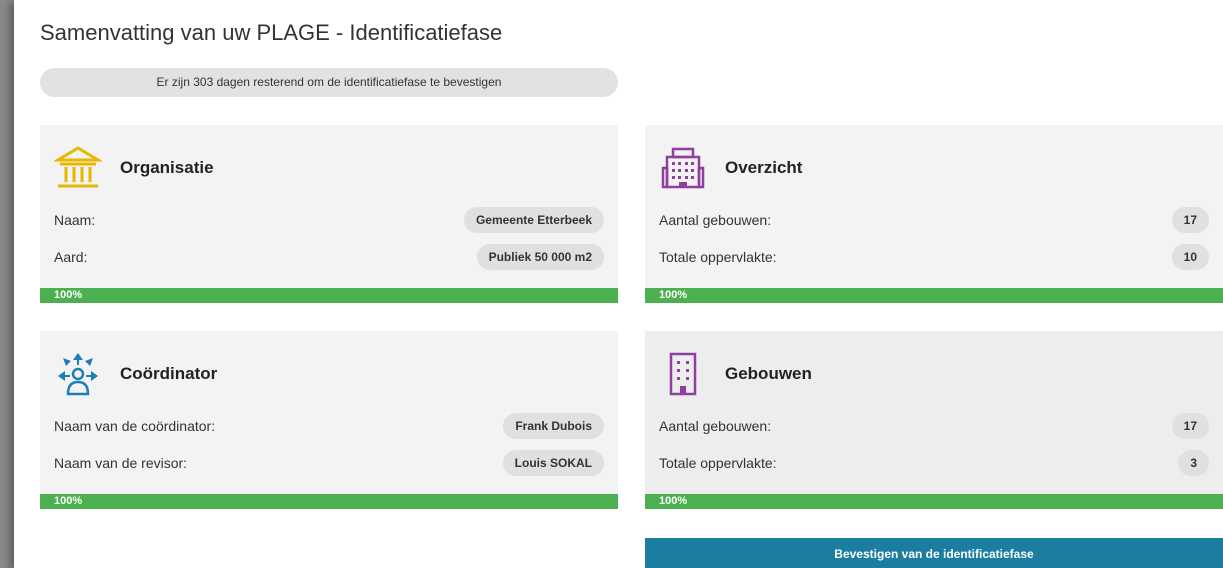  Describe the element at coordinates (169, 373) in the screenshot. I see `card-title: Coördinator` at that location.